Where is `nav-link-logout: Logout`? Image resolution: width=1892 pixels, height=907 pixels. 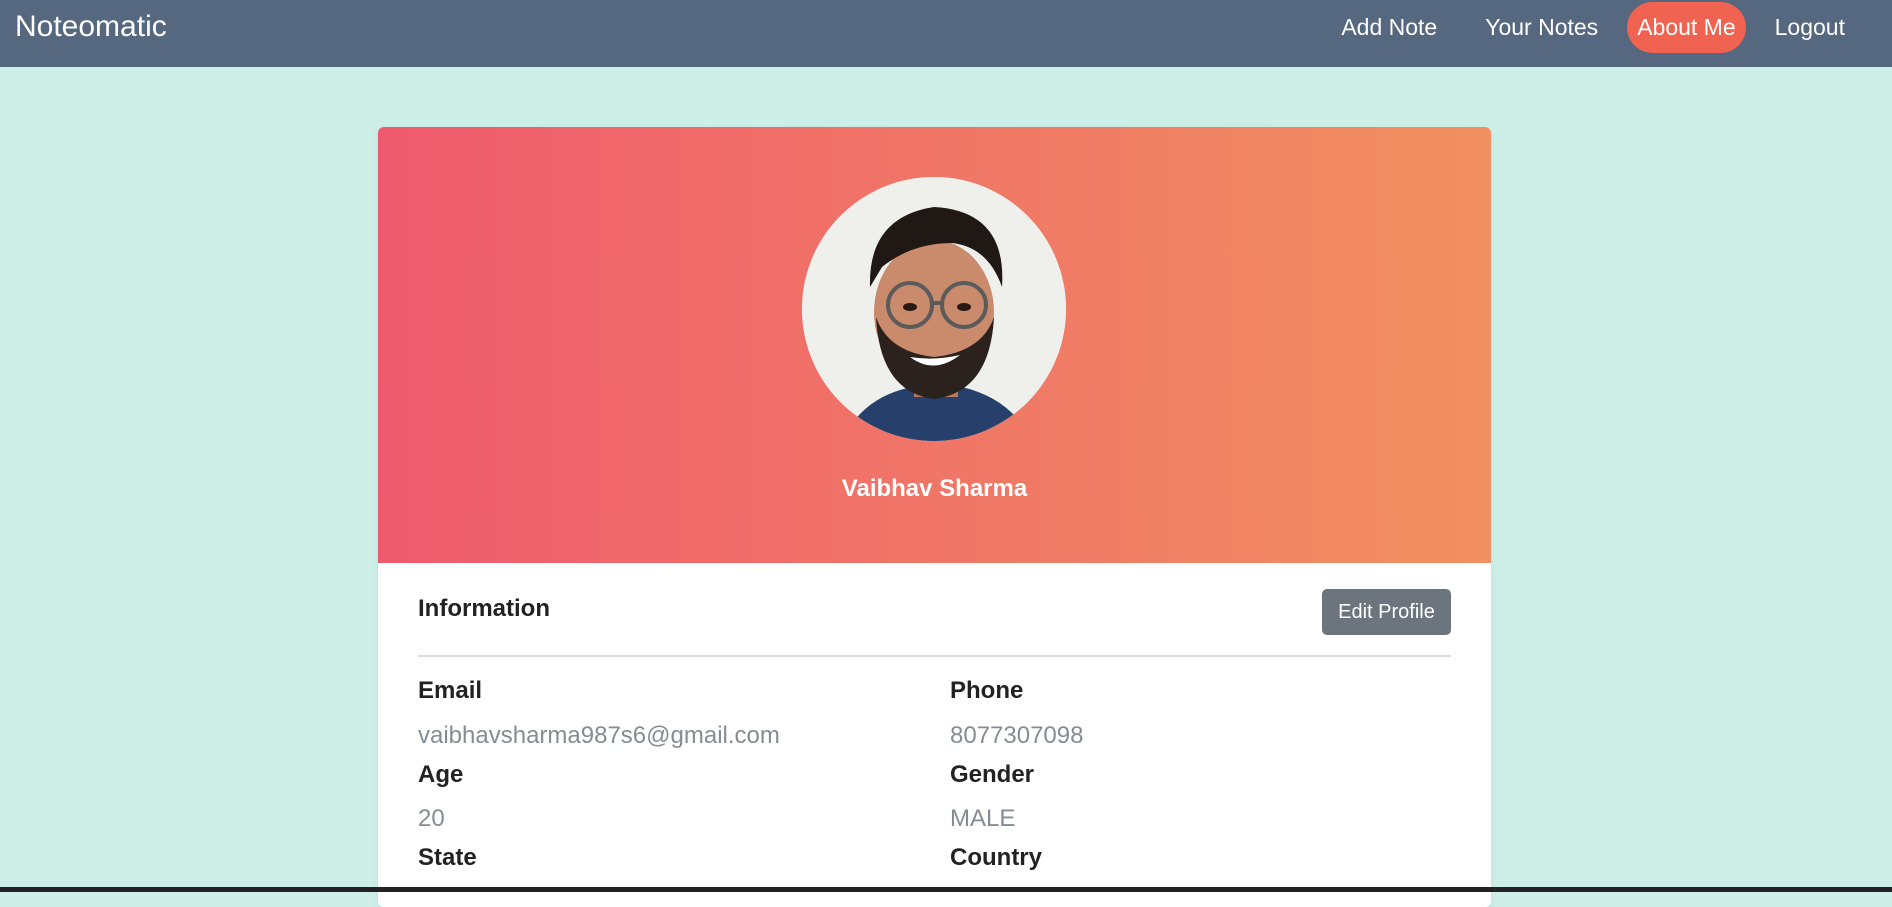
nav-link-logout: Logout is located at coordinates (1810, 27).